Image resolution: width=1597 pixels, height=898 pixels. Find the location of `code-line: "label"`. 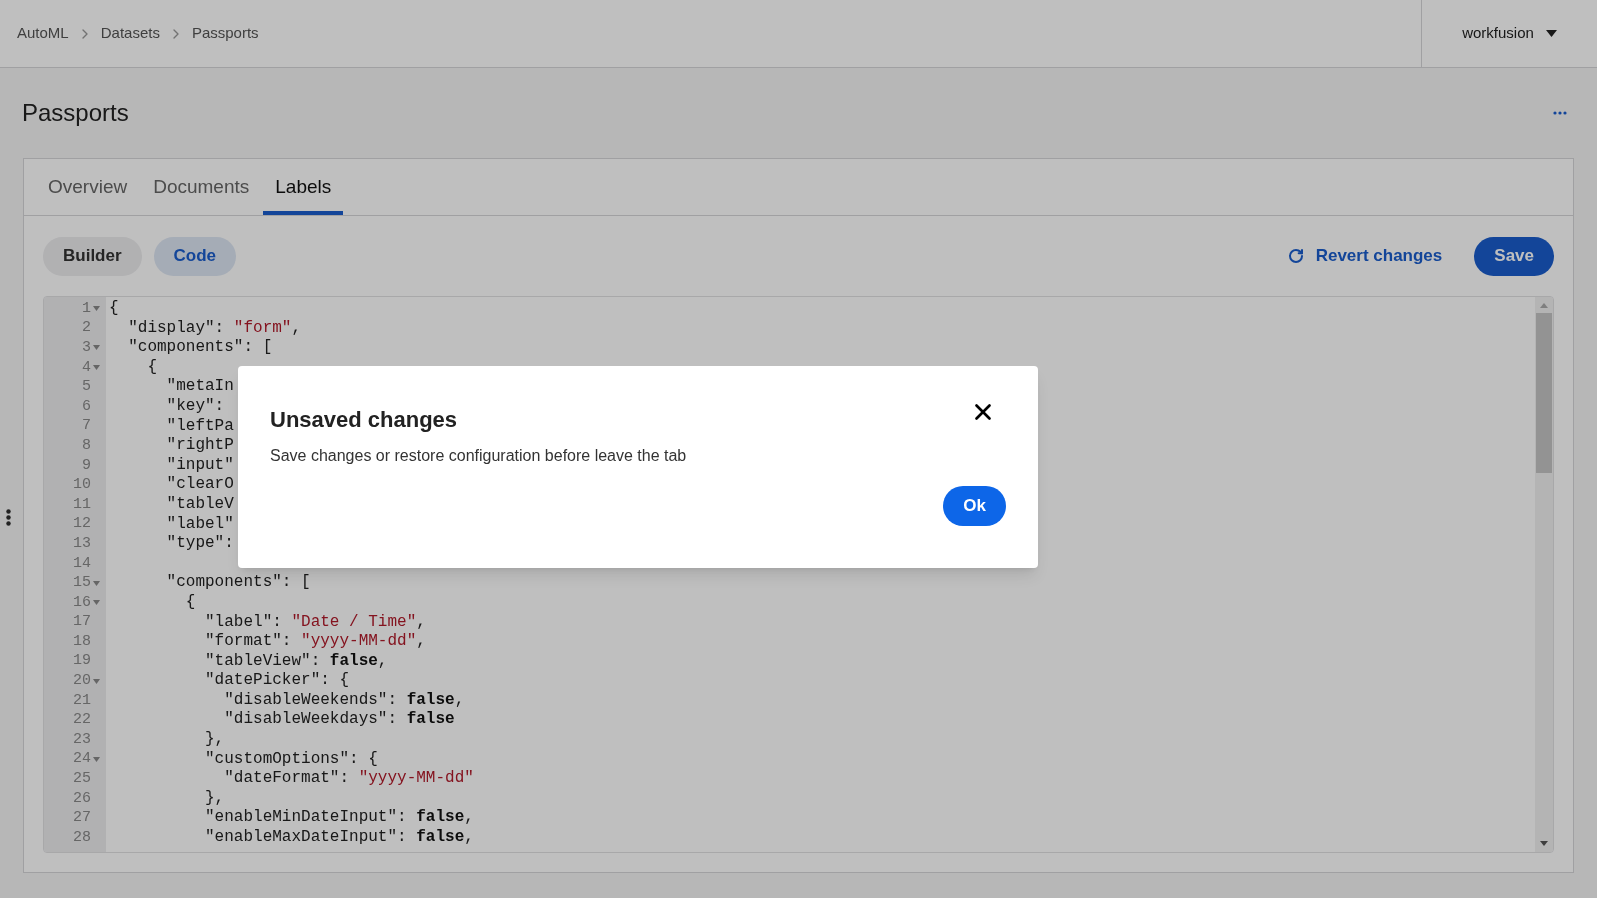

code-line: "label" is located at coordinates (199, 524).